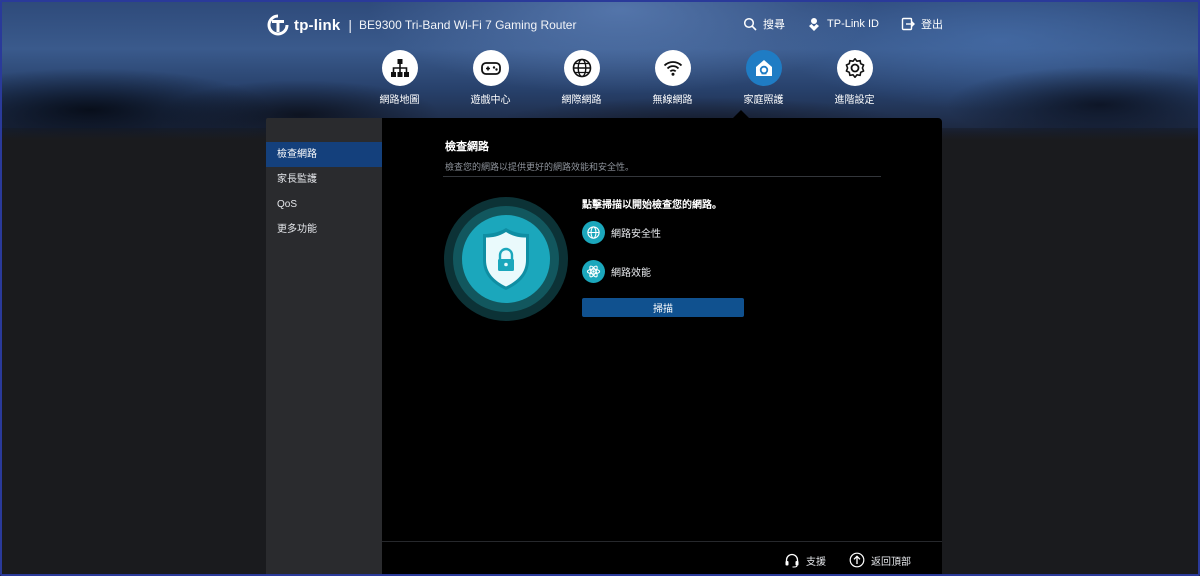 Image resolution: width=1200 pixels, height=576 pixels. What do you see at coordinates (468, 25) in the screenshot?
I see `product-name: BE9300 Tri-Band Wi-Fi 7 Gaming Router` at bounding box center [468, 25].